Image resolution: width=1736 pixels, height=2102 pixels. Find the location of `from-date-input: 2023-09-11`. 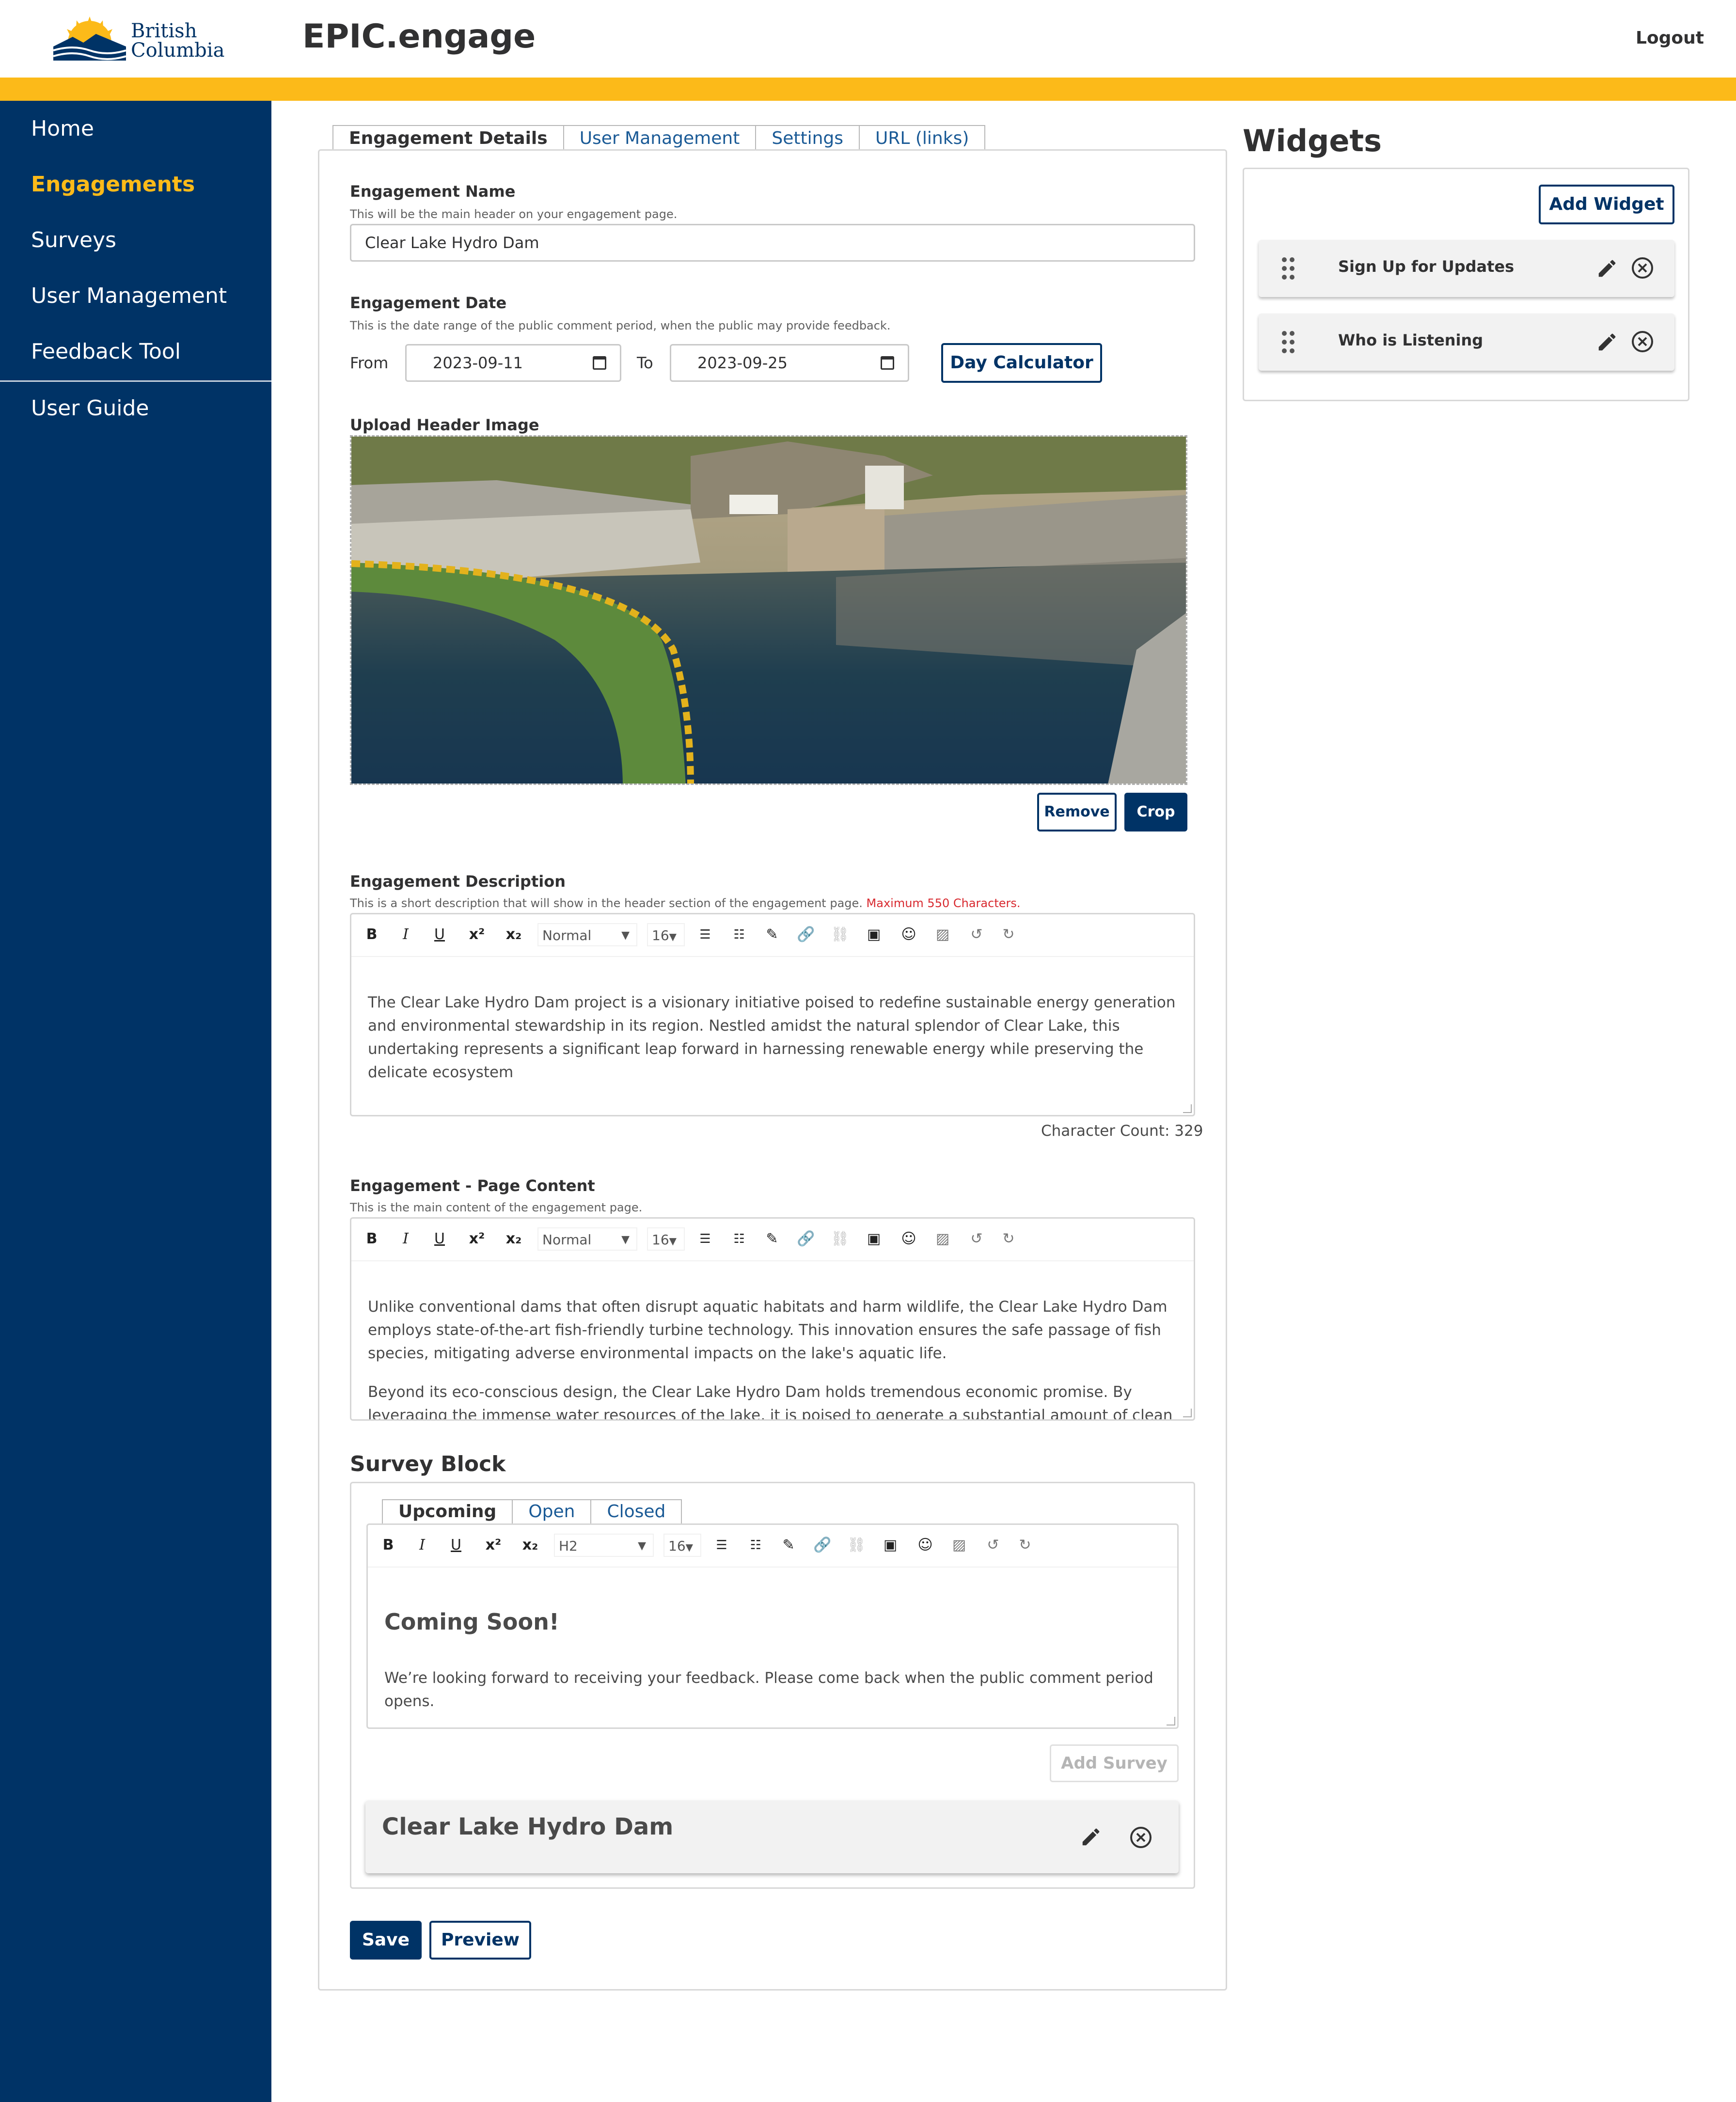

from-date-input: 2023-09-11 is located at coordinates (513, 363).